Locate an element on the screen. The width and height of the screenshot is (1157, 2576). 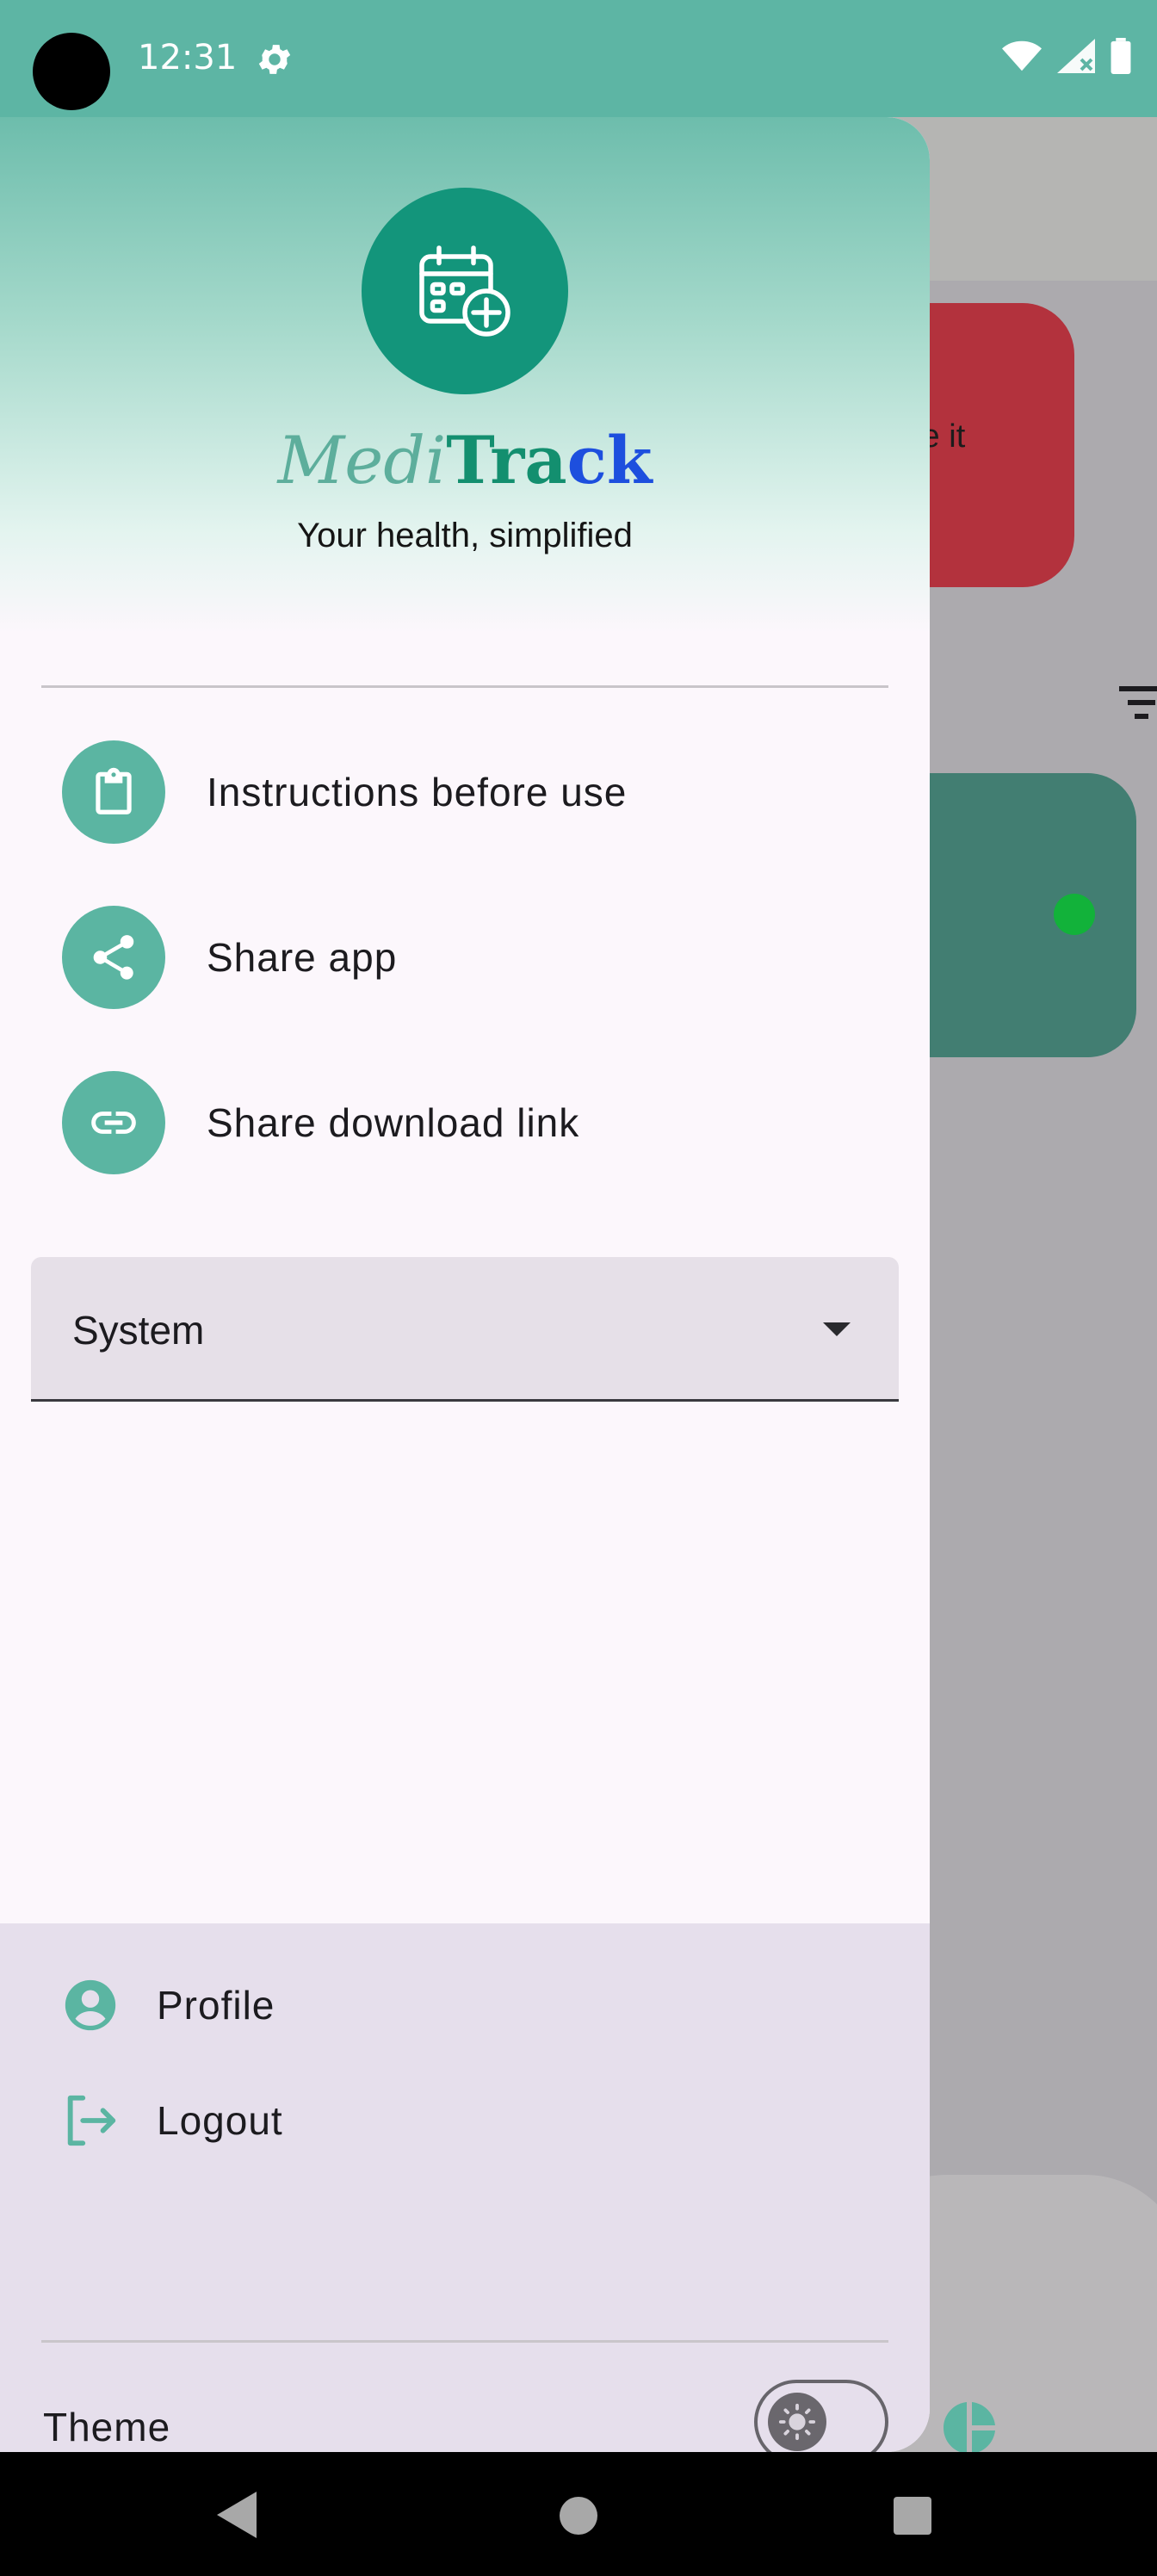
camera-cutout is located at coordinates (72, 71).